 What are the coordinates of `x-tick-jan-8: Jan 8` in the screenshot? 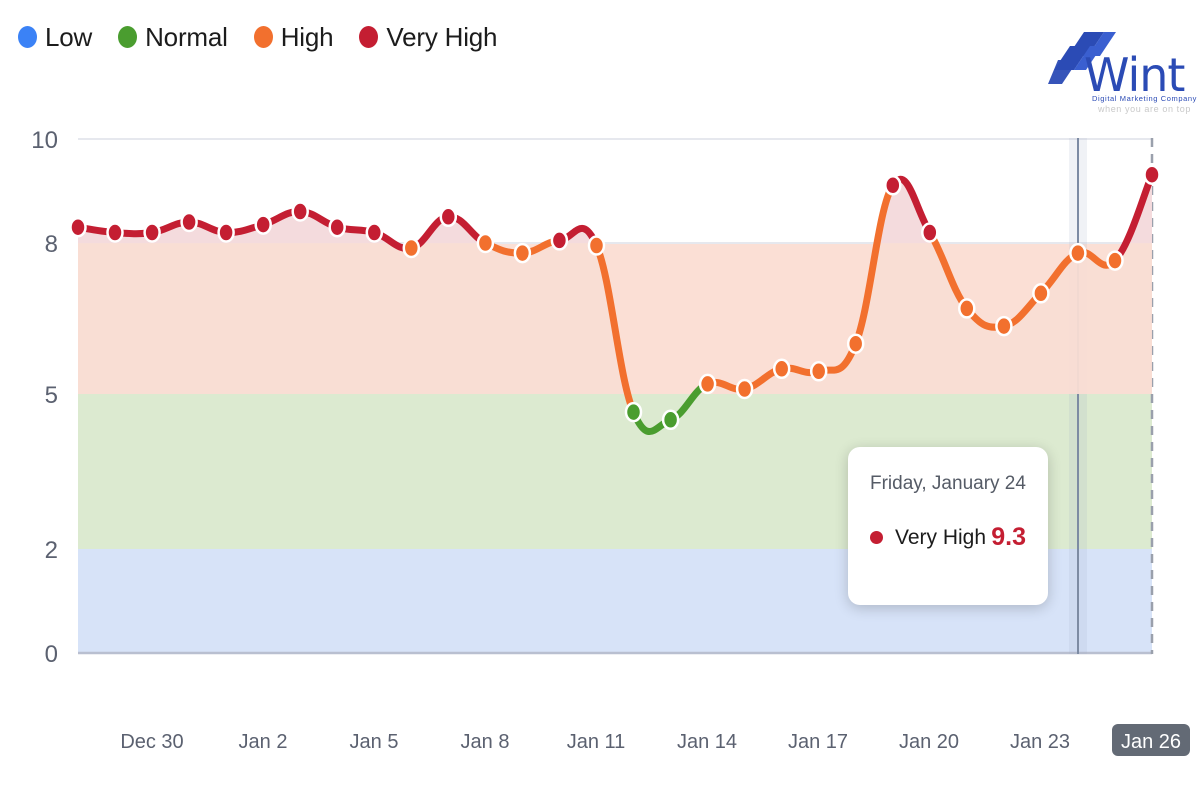 It's located at (485, 742).